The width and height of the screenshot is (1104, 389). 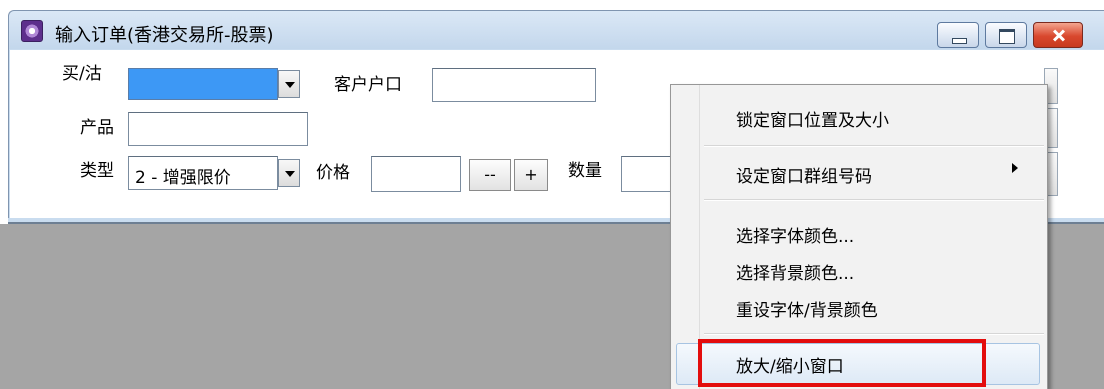 What do you see at coordinates (368, 85) in the screenshot?
I see `account-label: 客户户口` at bounding box center [368, 85].